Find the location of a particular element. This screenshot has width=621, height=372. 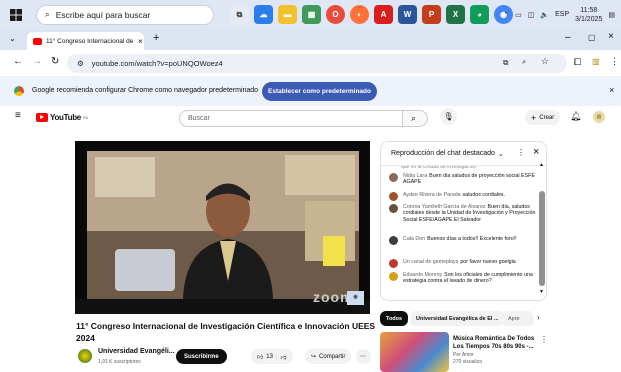

like-icon: 👍︎ is located at coordinates (260, 357).